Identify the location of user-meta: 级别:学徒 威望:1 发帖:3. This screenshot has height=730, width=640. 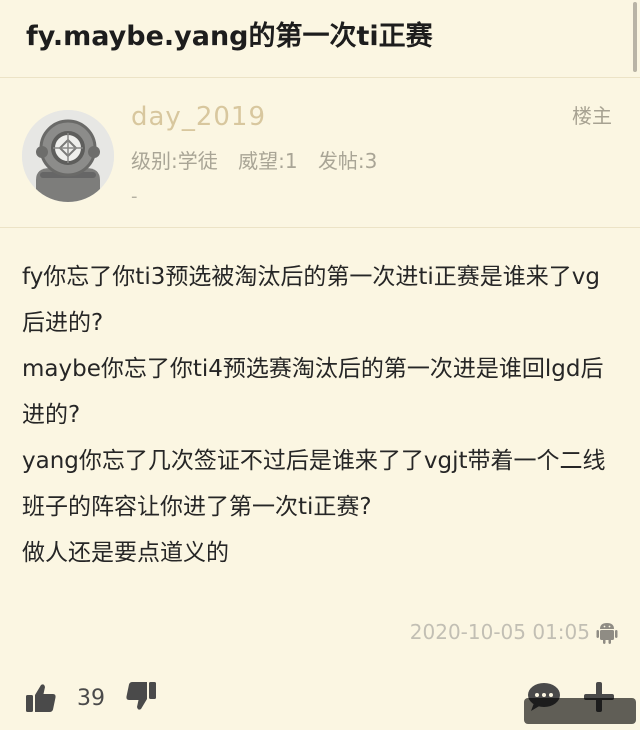
(261, 159).